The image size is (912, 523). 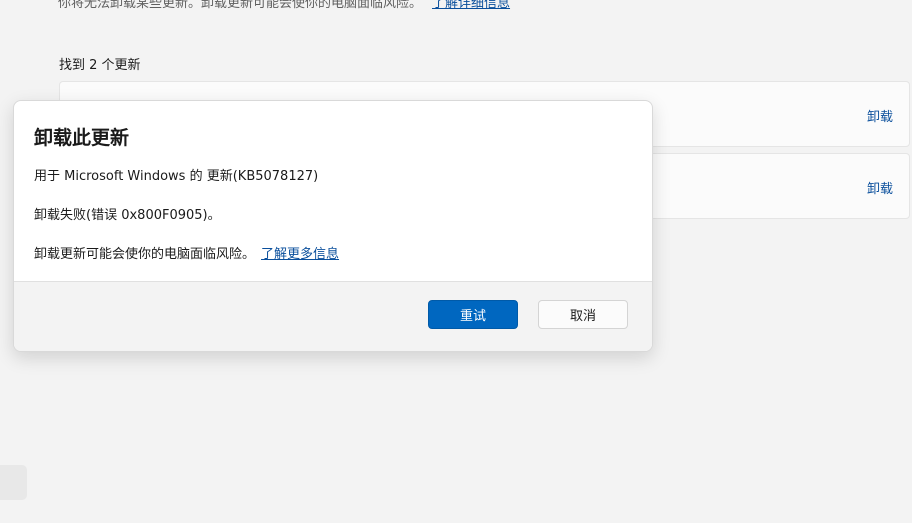 I want to click on uninstall-notice: 你将无法卸载某些更新。卸载更新可能会使你的电脑面临风险。 了解详细信息, so click(x=284, y=5).